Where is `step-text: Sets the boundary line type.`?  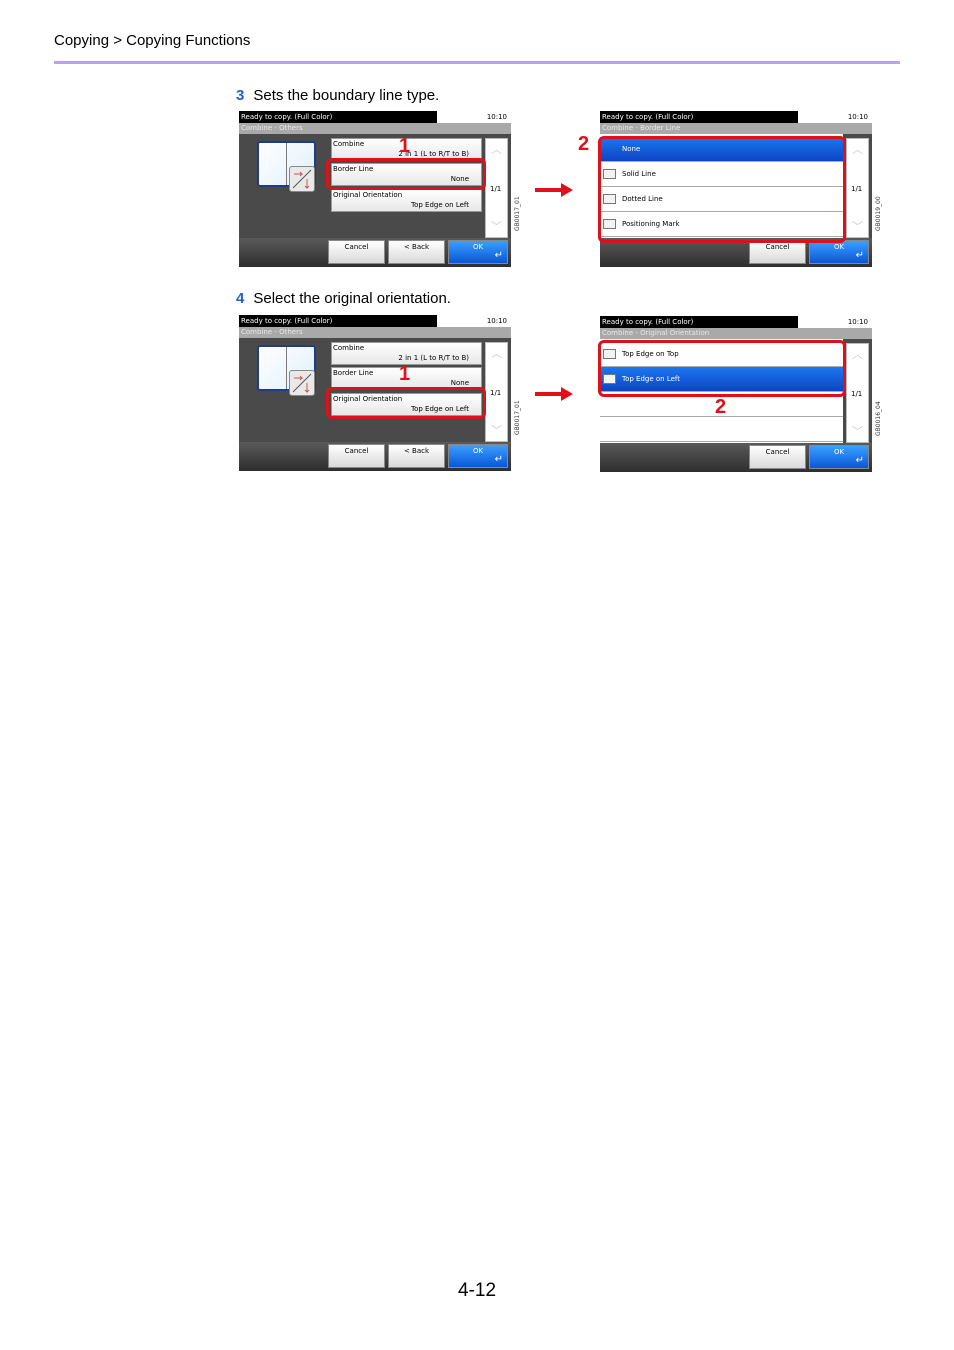
step-text: Sets the boundary line type. is located at coordinates (346, 95).